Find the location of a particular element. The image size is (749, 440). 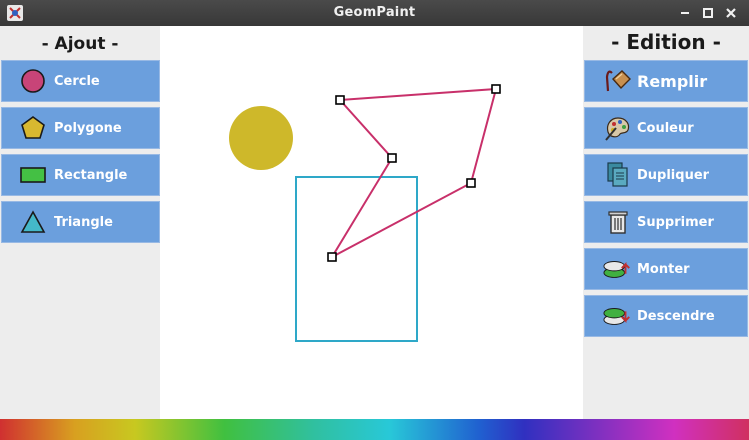

edit-panel-heading: - Edition - is located at coordinates (666, 42).